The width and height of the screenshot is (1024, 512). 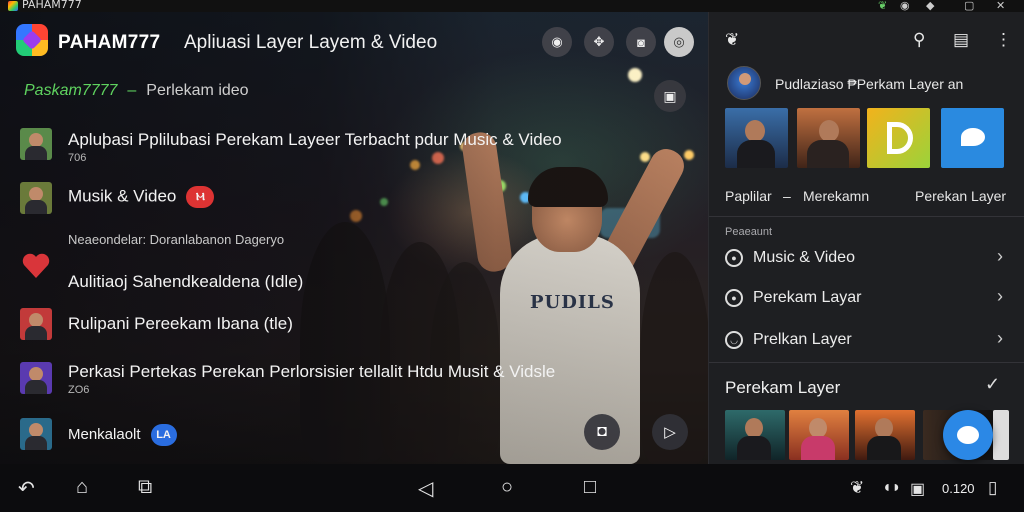 I want to click on caption-record: Merekamn, so click(x=836, y=196).